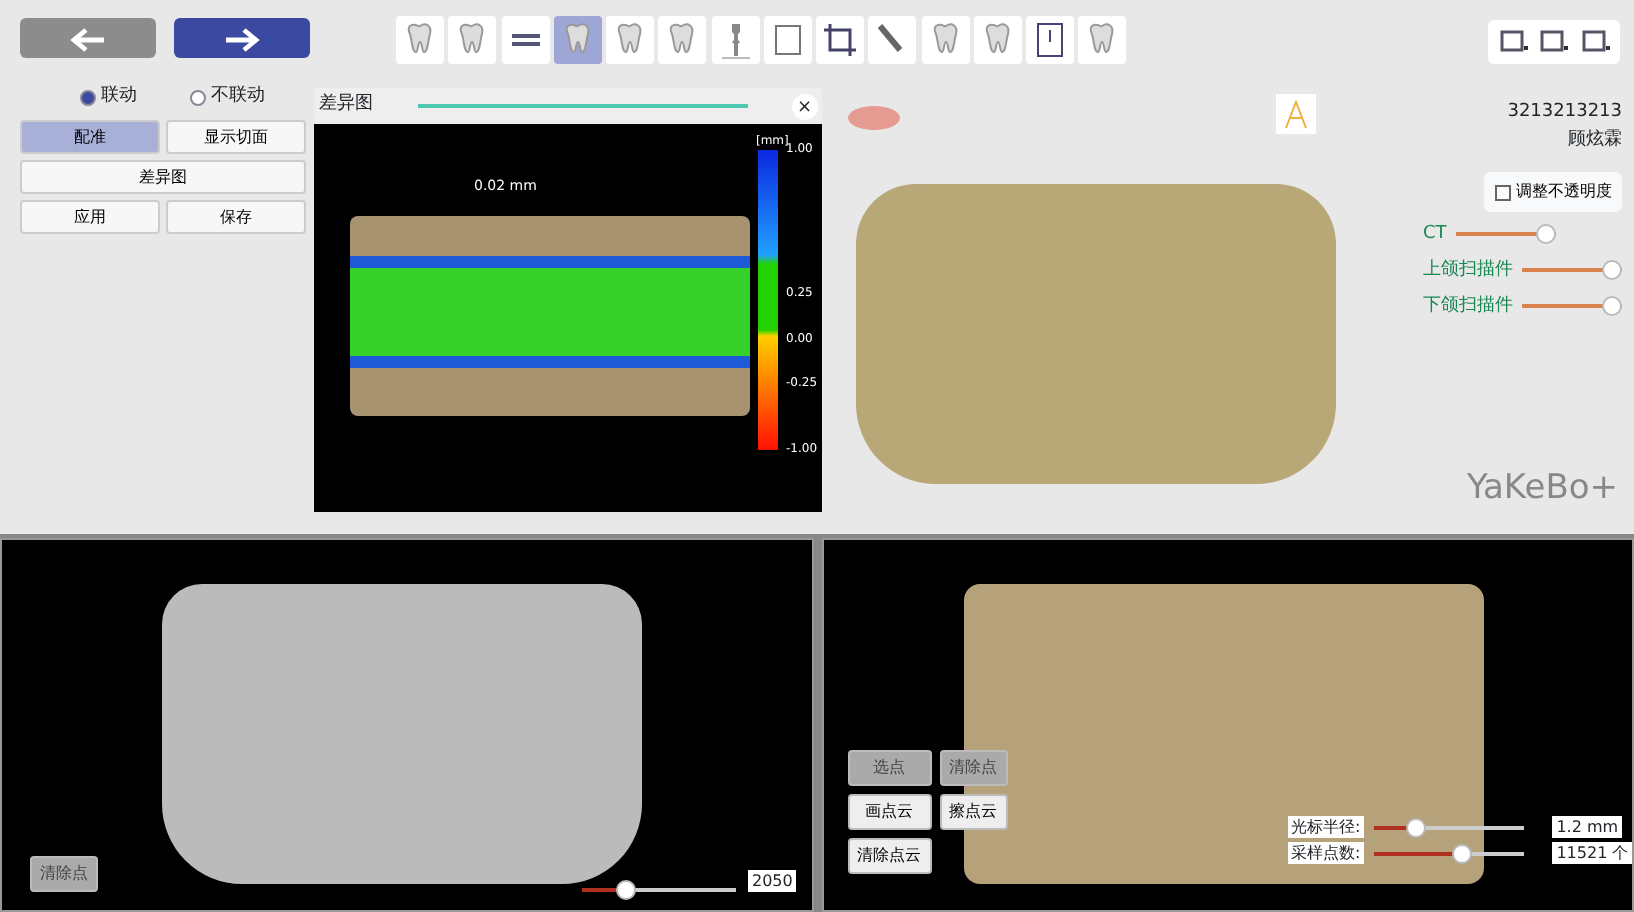 This screenshot has height=912, width=1634. I want to click on back-button, so click(88, 38).